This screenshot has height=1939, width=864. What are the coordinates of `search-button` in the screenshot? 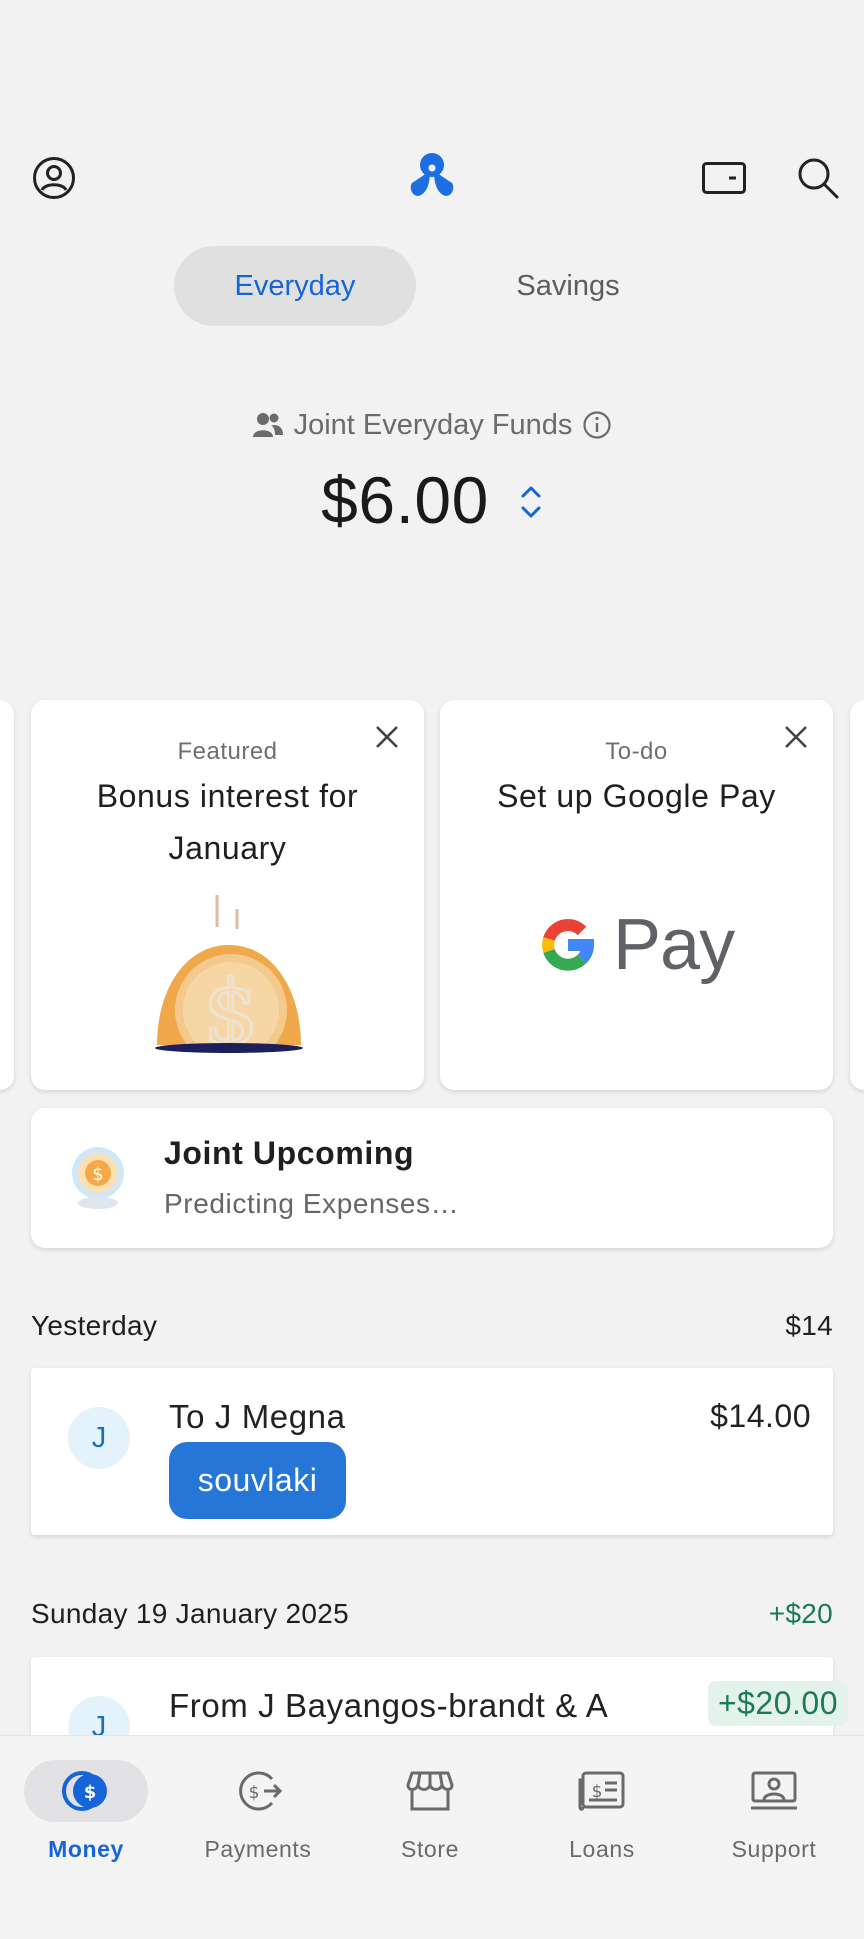 It's located at (818, 178).